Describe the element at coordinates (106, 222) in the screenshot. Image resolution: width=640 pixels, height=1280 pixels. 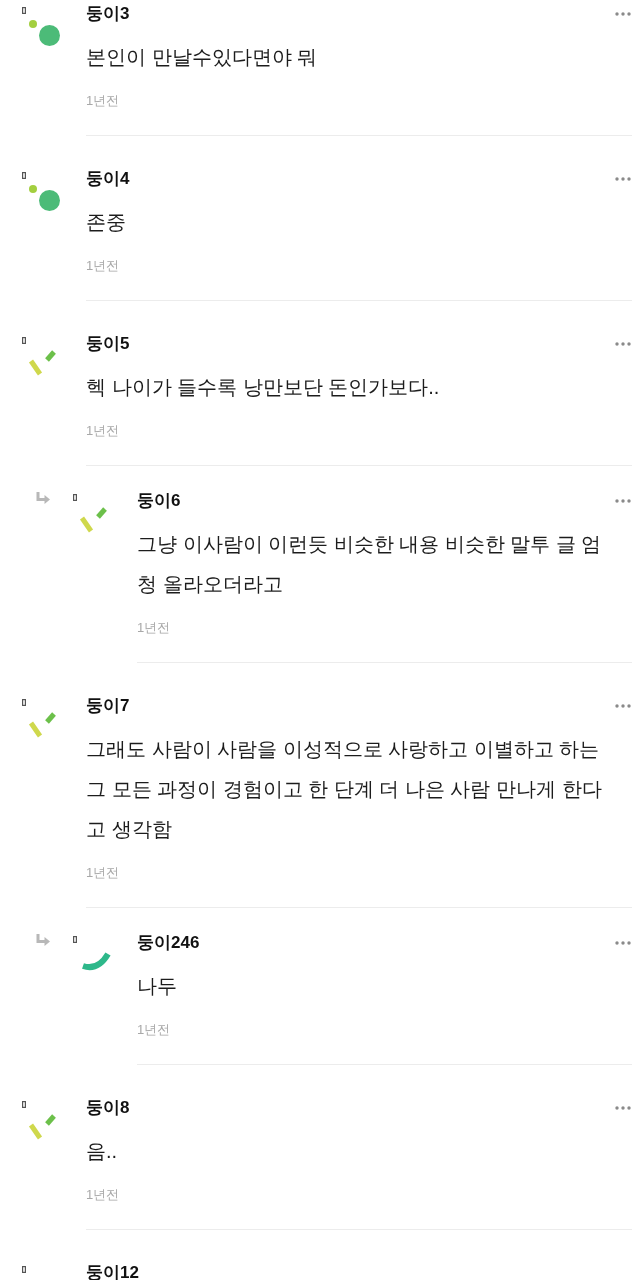
I see `comment-text: 존중` at that location.